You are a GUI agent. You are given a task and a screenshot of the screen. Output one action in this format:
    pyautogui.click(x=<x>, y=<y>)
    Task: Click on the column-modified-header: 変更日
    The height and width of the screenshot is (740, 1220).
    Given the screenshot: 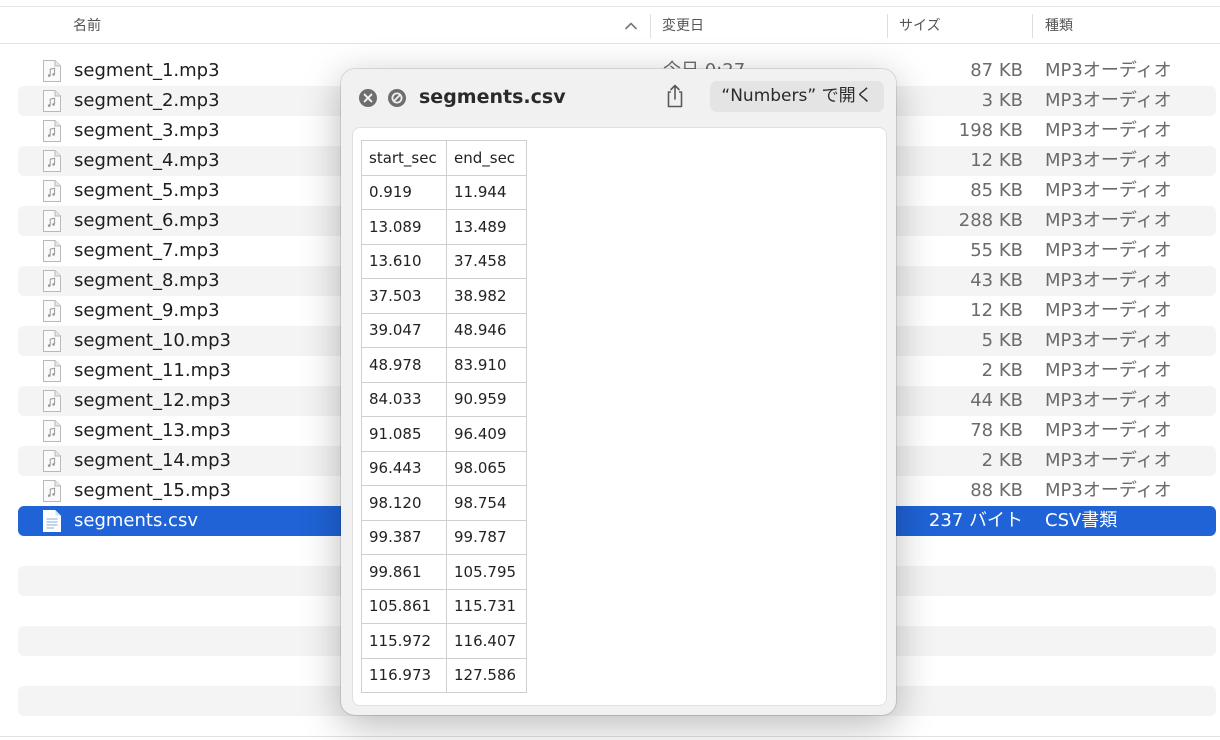 What is the action you would take?
    pyautogui.click(x=683, y=26)
    